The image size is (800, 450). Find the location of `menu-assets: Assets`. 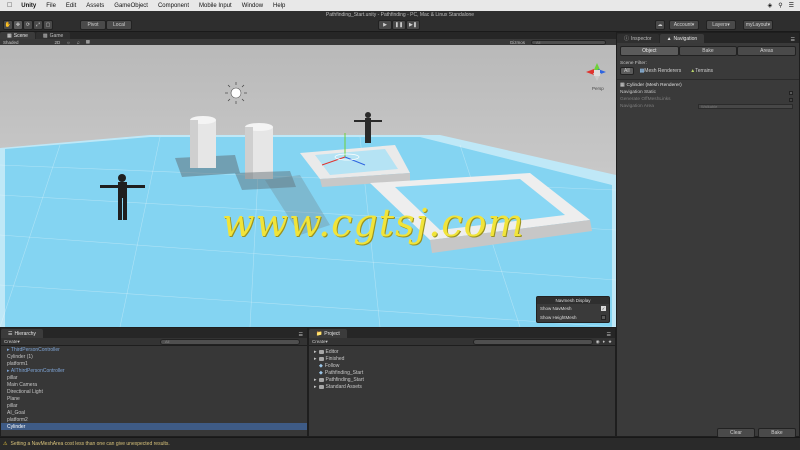

menu-assets: Assets is located at coordinates (95, 6).